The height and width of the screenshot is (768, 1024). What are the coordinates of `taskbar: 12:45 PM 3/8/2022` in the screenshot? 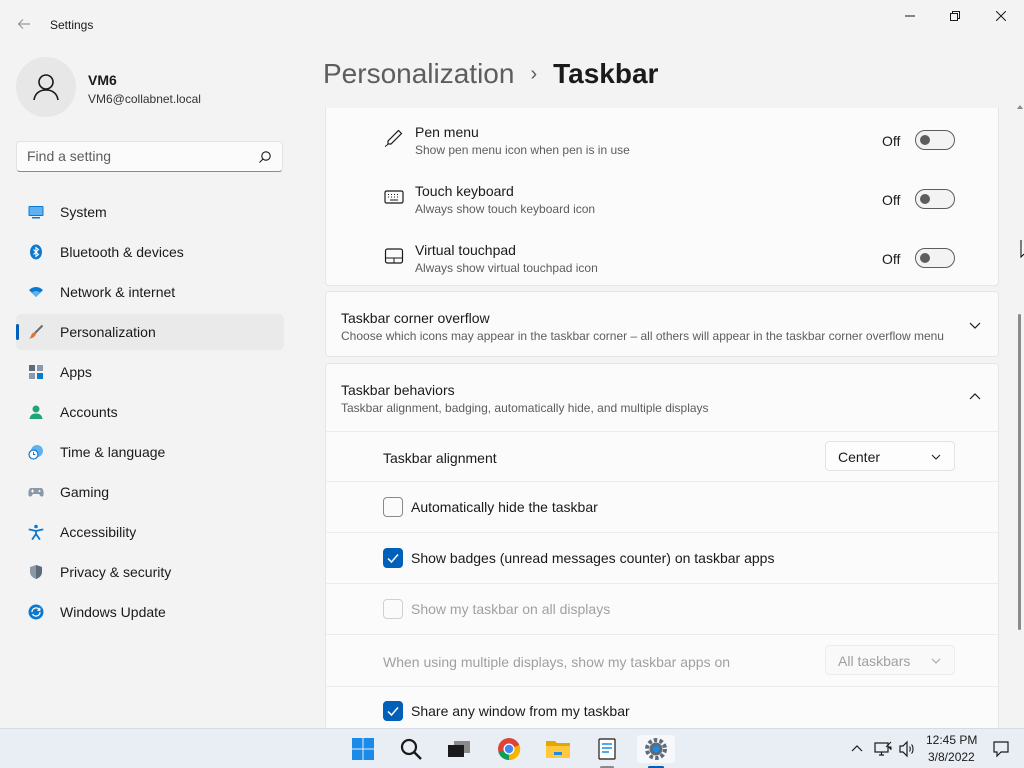 It's located at (512, 748).